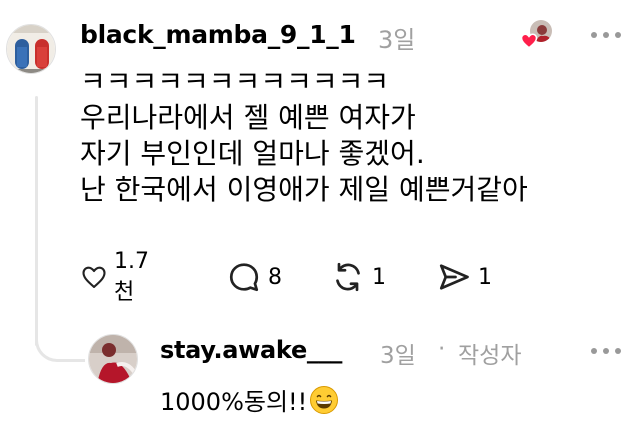 The height and width of the screenshot is (433, 636). What do you see at coordinates (529, 41) in the screenshot?
I see `red-heart-icon` at bounding box center [529, 41].